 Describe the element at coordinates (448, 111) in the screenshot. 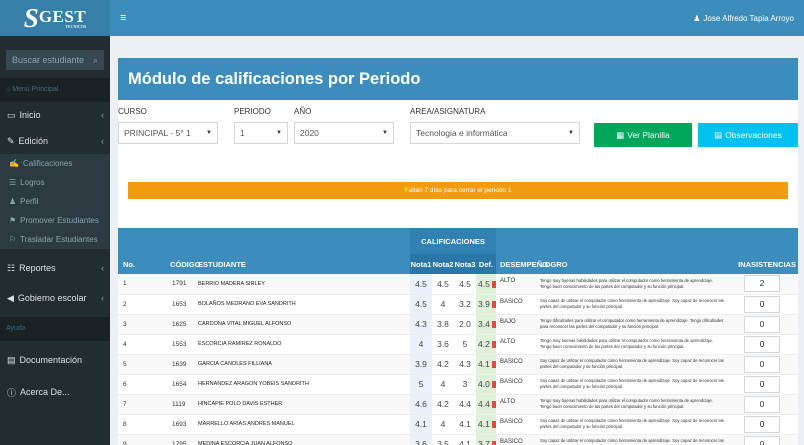

I see `area-label: AREA/ASIGNATURA` at that location.